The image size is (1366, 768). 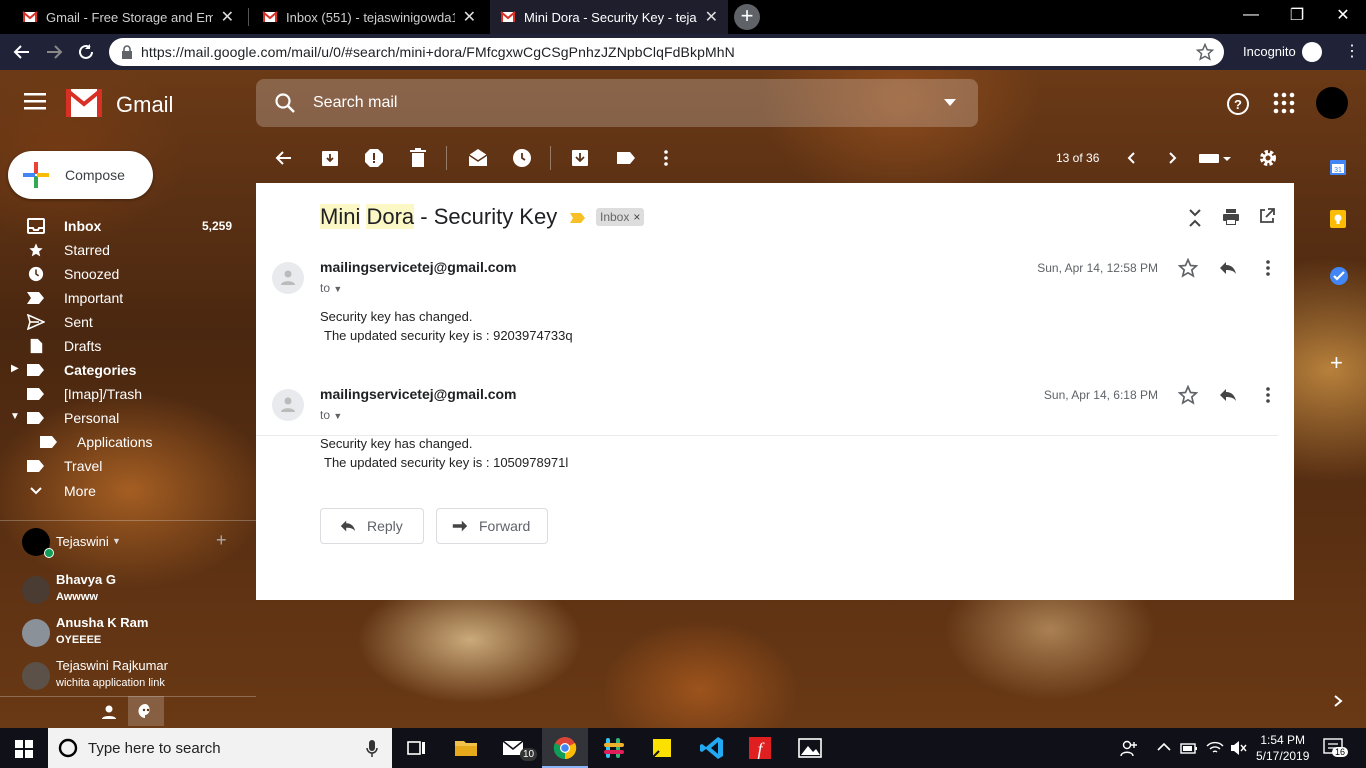 I want to click on print-icon, so click(x=1231, y=217).